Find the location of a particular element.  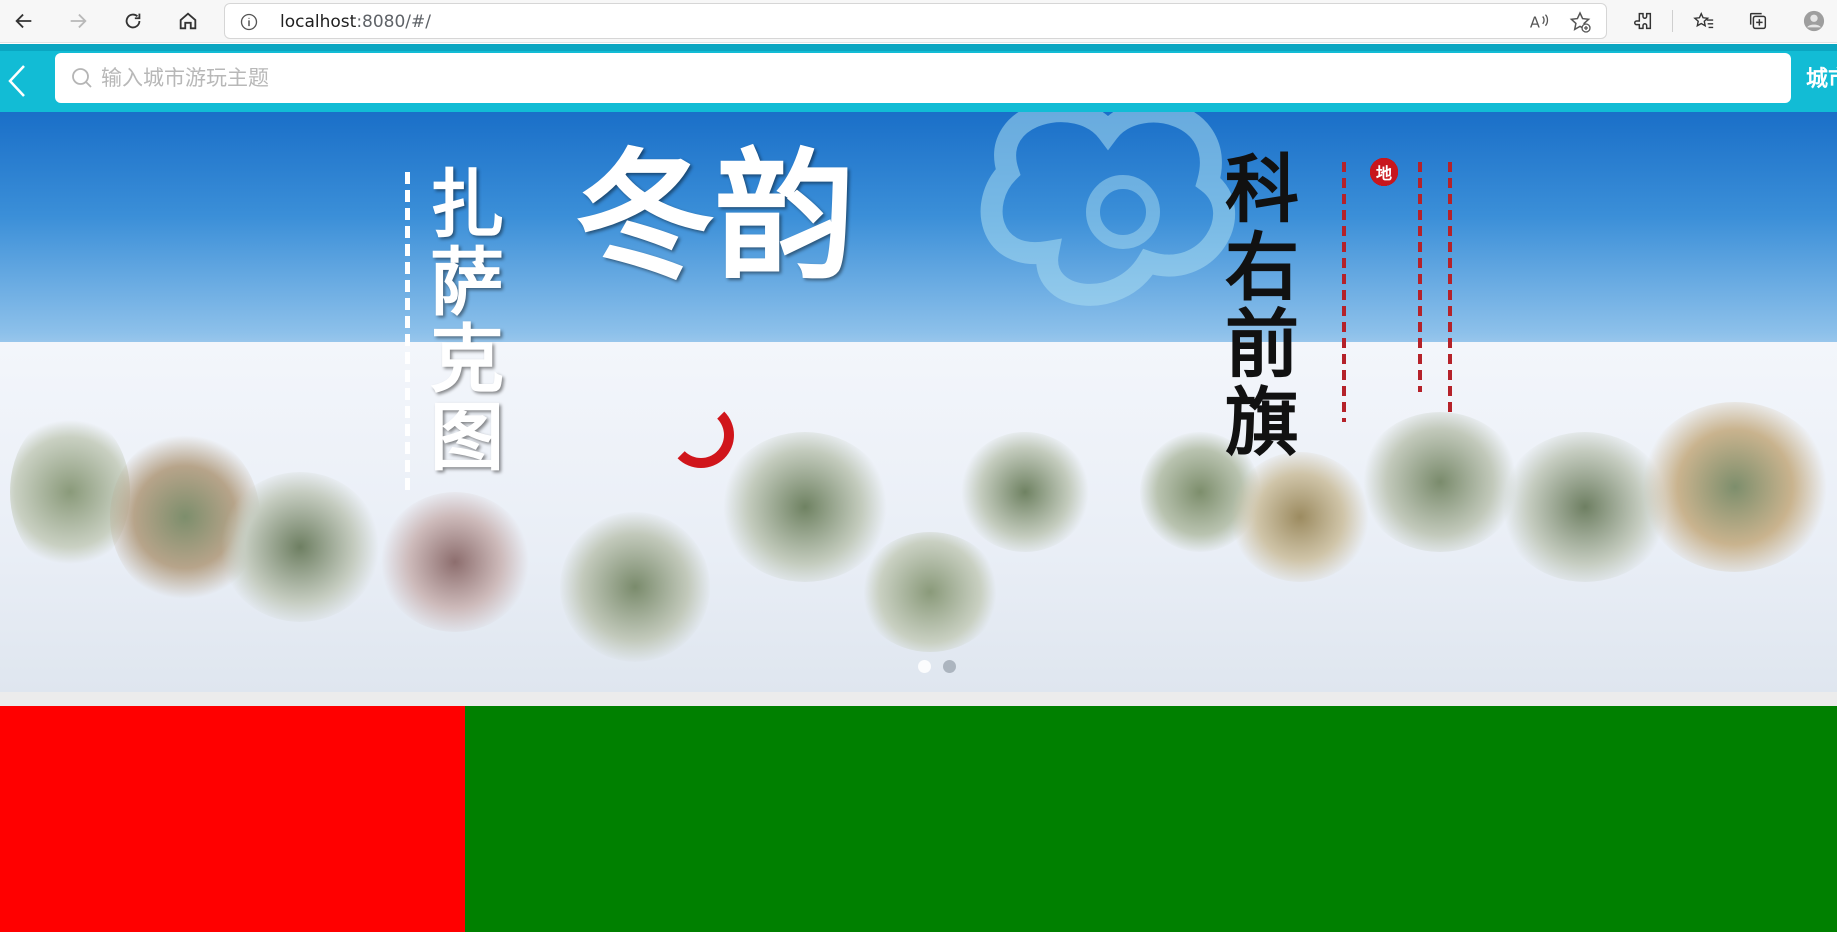

banner-title-winter: 冬韵 is located at coordinates (715, 217).